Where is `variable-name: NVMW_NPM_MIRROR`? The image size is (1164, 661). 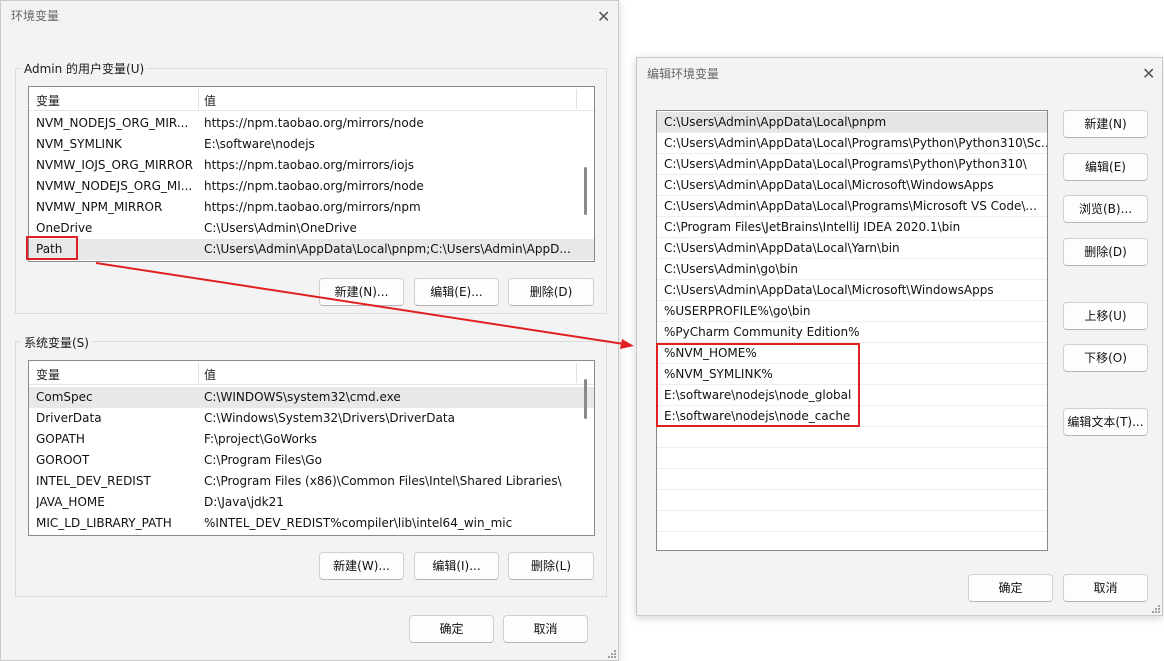 variable-name: NVMW_NPM_MIRROR is located at coordinates (99, 207).